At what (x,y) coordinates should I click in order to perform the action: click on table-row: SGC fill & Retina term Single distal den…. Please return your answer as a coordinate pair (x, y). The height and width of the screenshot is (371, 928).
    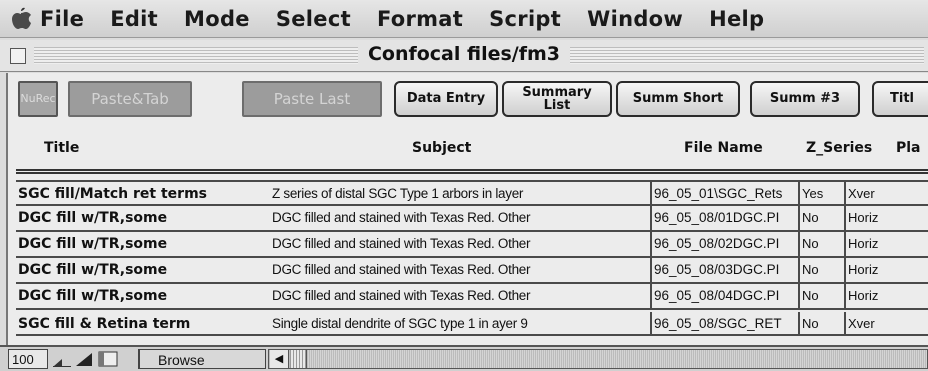
    Looking at the image, I should click on (472, 323).